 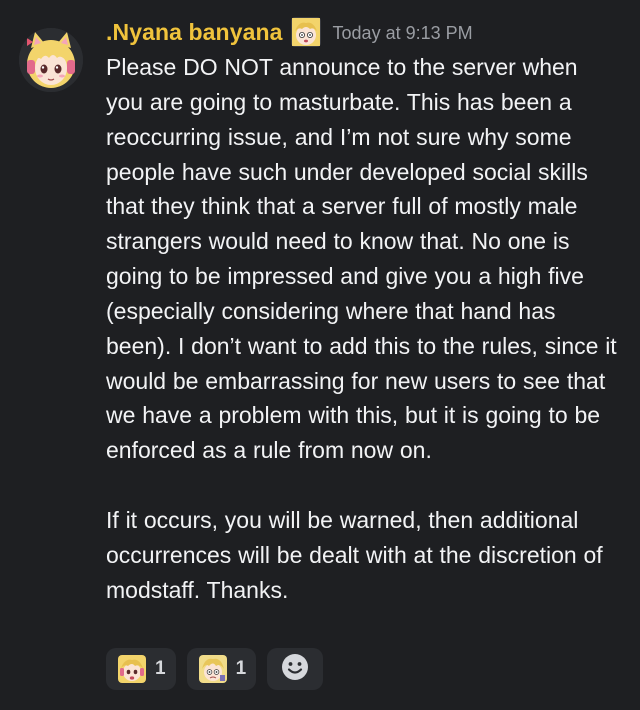 What do you see at coordinates (132, 669) in the screenshot?
I see `anime-girl-emoji-icon` at bounding box center [132, 669].